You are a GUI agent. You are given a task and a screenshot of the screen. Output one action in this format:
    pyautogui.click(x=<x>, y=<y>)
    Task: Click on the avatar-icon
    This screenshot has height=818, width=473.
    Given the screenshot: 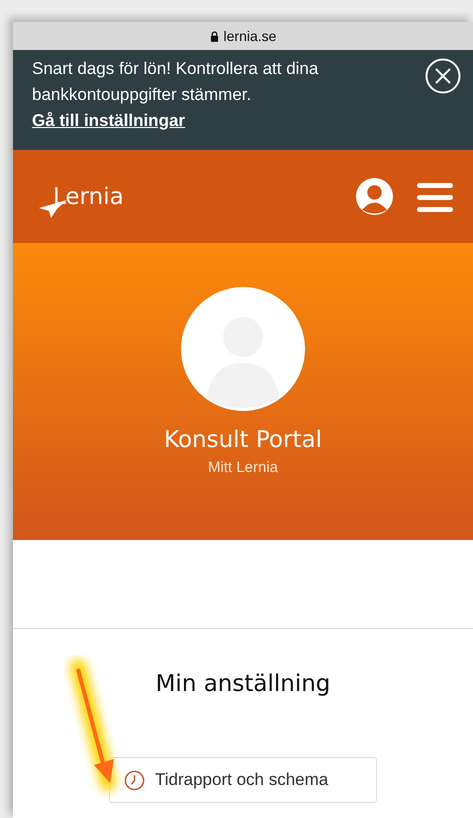 What is the action you would take?
    pyautogui.click(x=243, y=349)
    